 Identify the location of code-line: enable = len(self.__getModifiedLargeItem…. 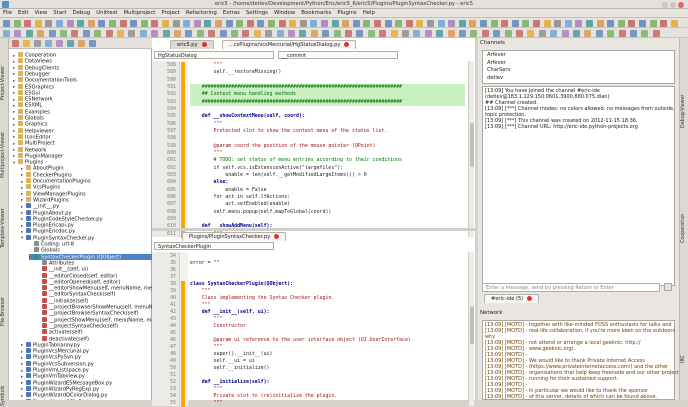
(327, 175).